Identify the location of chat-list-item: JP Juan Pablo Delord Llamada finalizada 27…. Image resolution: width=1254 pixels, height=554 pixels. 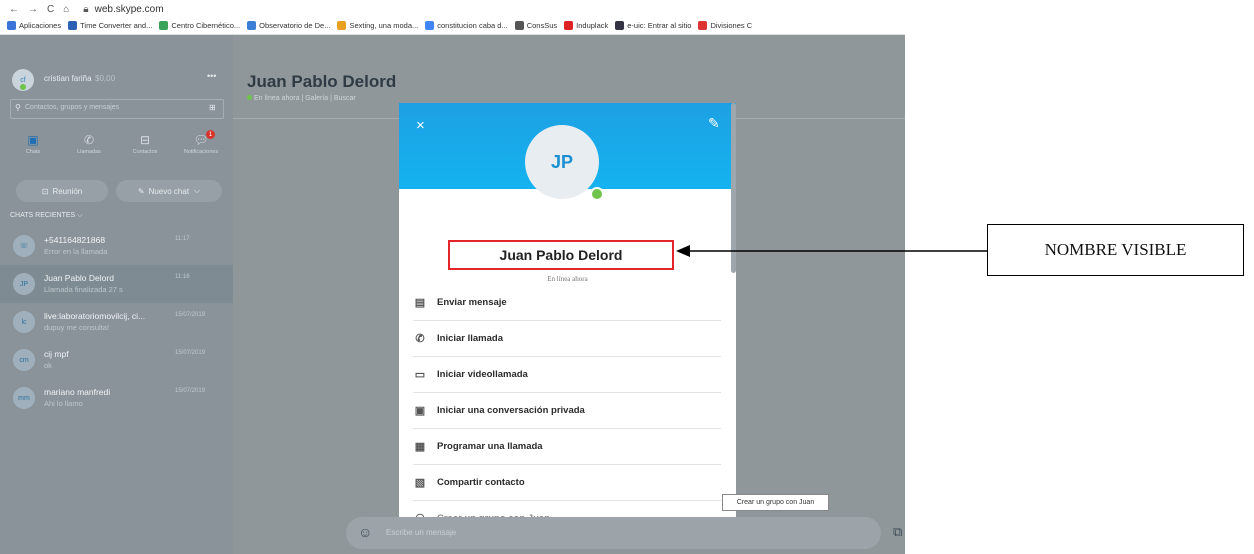
(116, 284).